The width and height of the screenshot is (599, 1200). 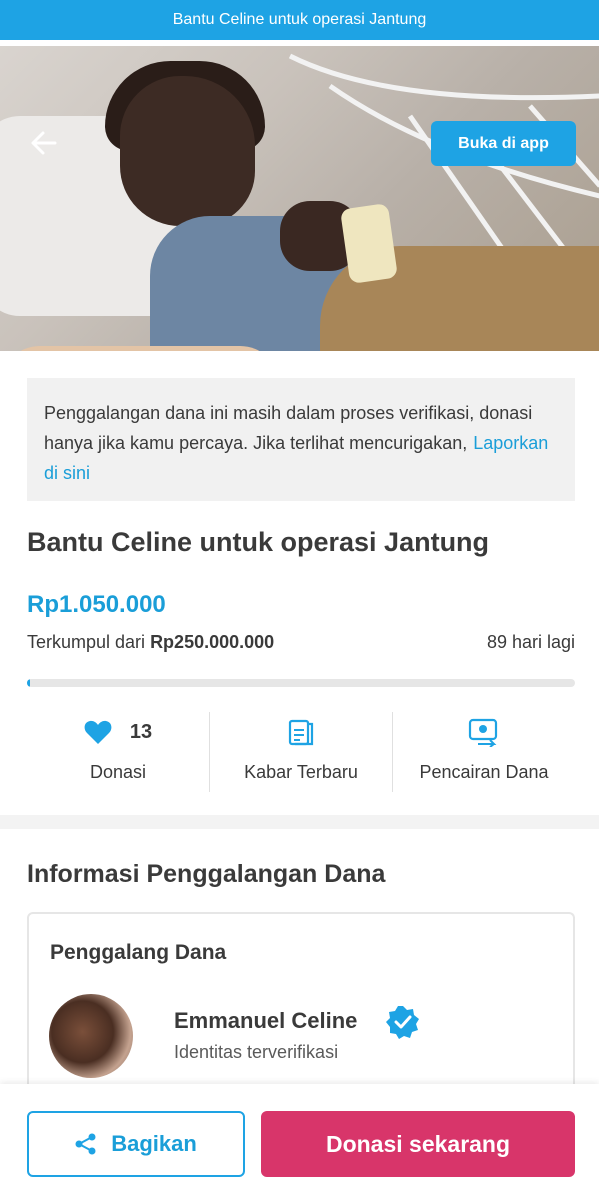 I want to click on stat-withdrawals: Pencairan Dana, so click(x=483, y=752).